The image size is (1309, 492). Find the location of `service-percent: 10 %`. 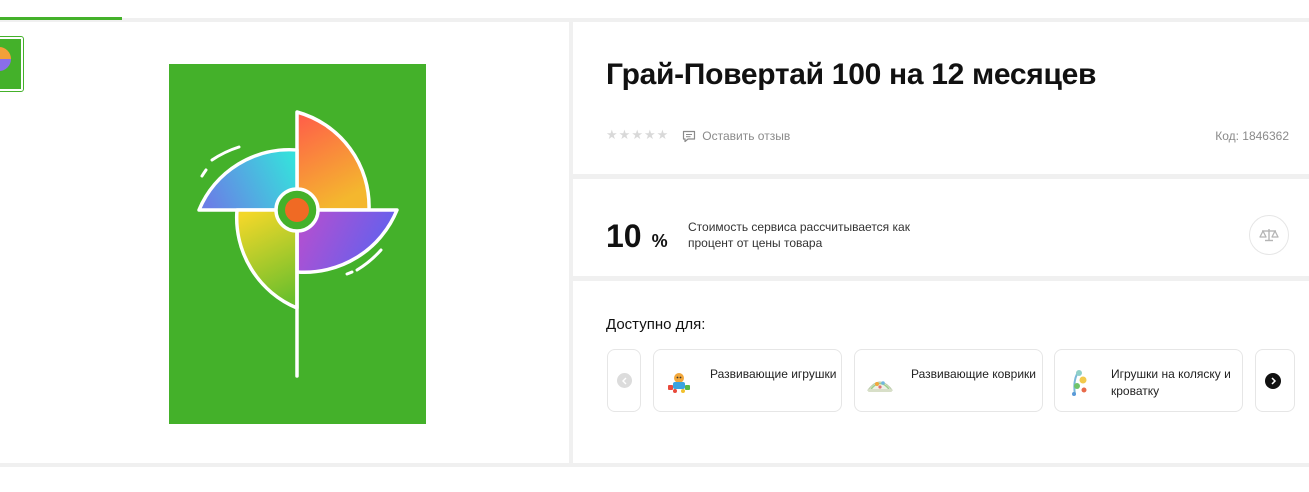

service-percent: 10 % is located at coordinates (637, 236).